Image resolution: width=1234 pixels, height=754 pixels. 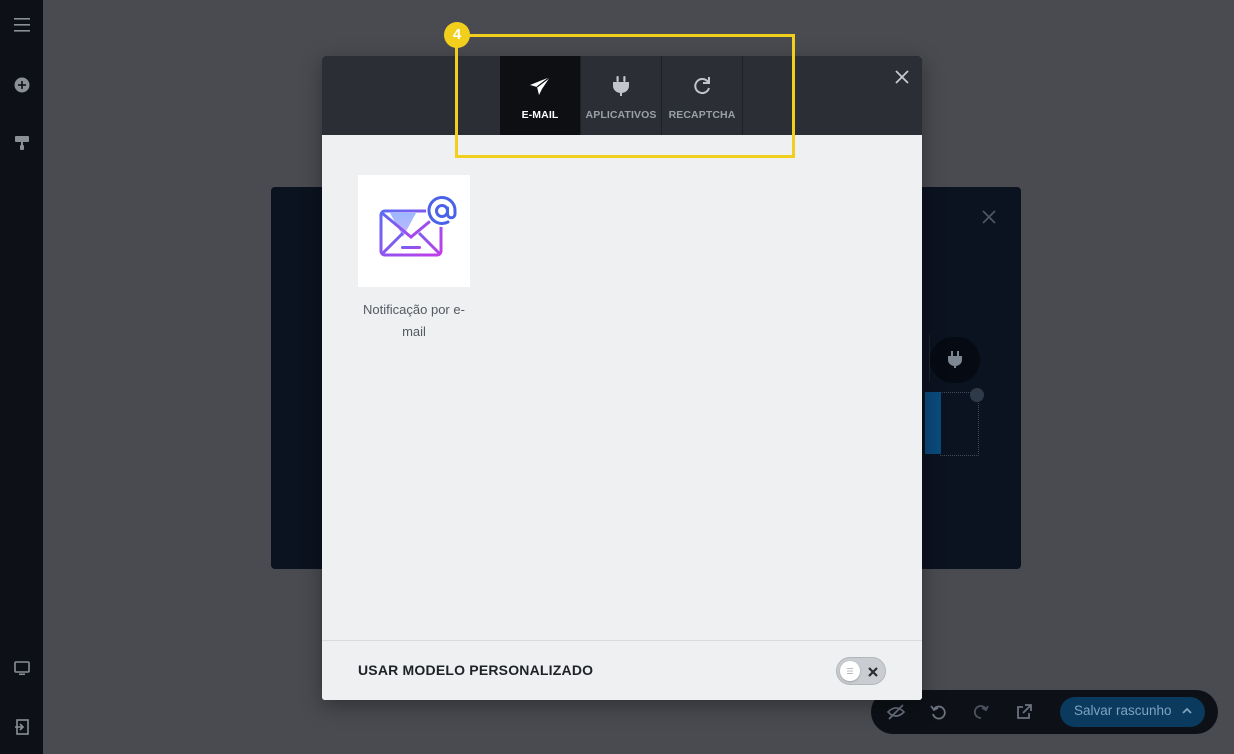 I want to click on selected-block, so click(x=933, y=423).